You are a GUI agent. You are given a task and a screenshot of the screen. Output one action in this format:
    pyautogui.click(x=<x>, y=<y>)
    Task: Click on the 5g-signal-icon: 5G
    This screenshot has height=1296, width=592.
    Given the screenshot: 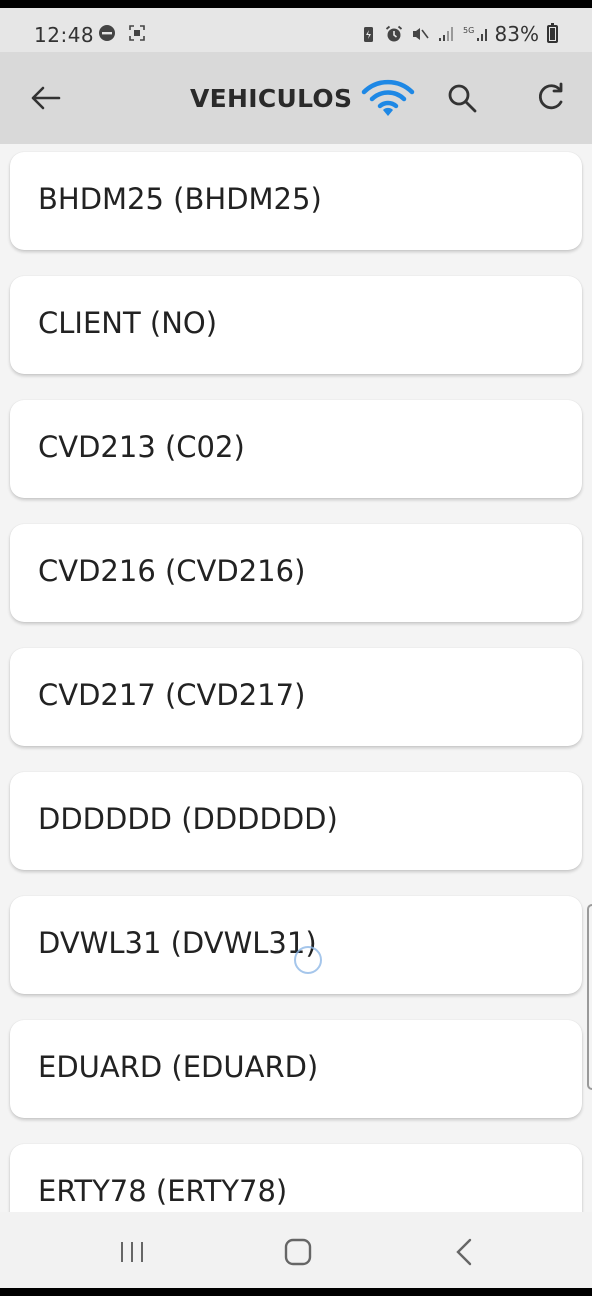 What is the action you would take?
    pyautogui.click(x=475, y=33)
    